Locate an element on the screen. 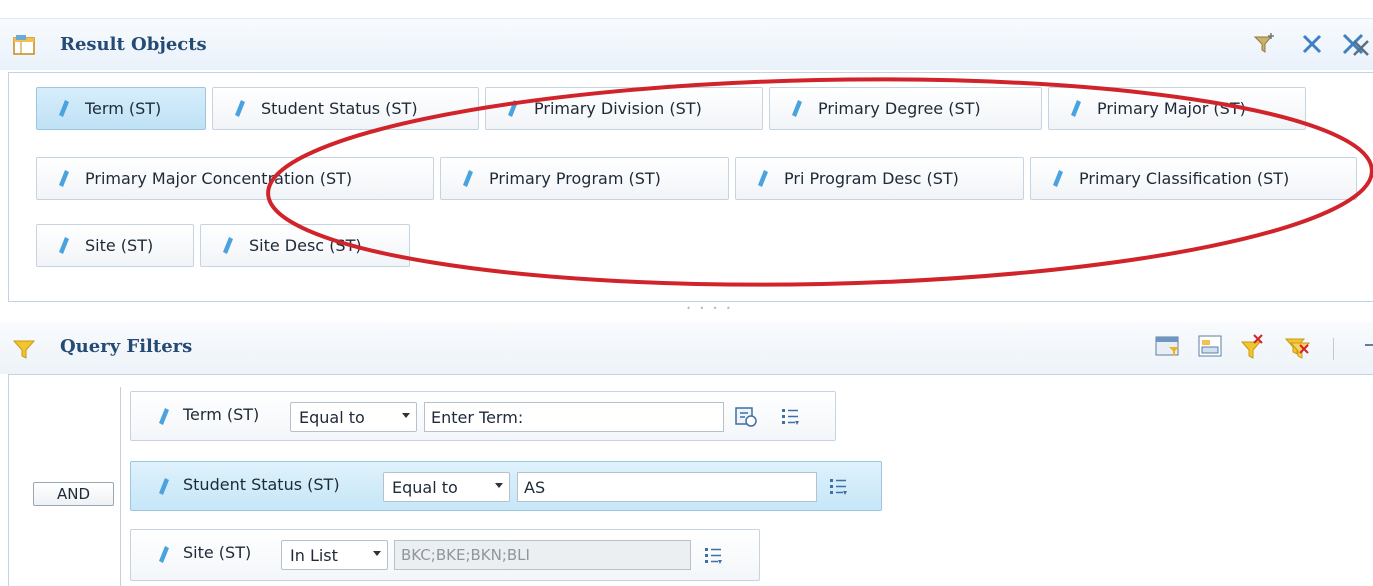 This screenshot has height=586, width=1373. result-object-label: Site Desc (ST) is located at coordinates (305, 245).